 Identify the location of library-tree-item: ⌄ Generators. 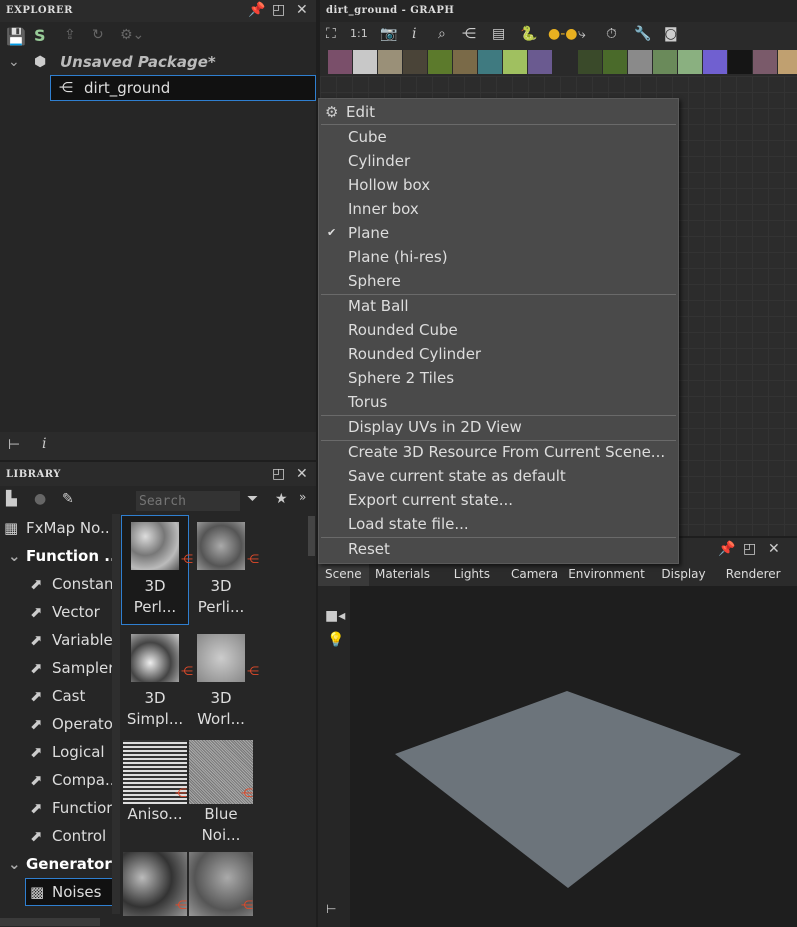
(56, 864).